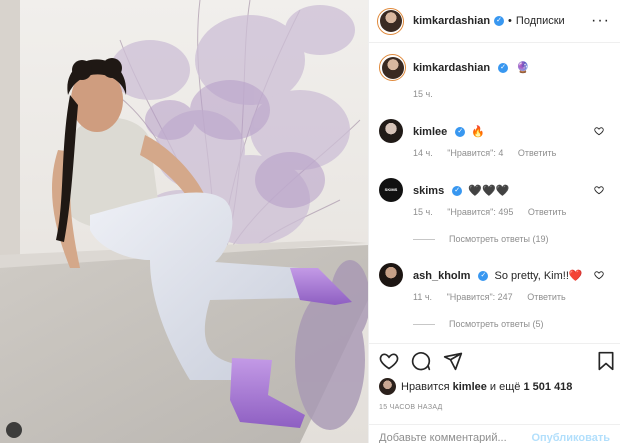 The width and height of the screenshot is (620, 443). Describe the element at coordinates (411, 407) in the screenshot. I see `post-timestamp: 15 ЧАСОВ НАЗАД` at that location.